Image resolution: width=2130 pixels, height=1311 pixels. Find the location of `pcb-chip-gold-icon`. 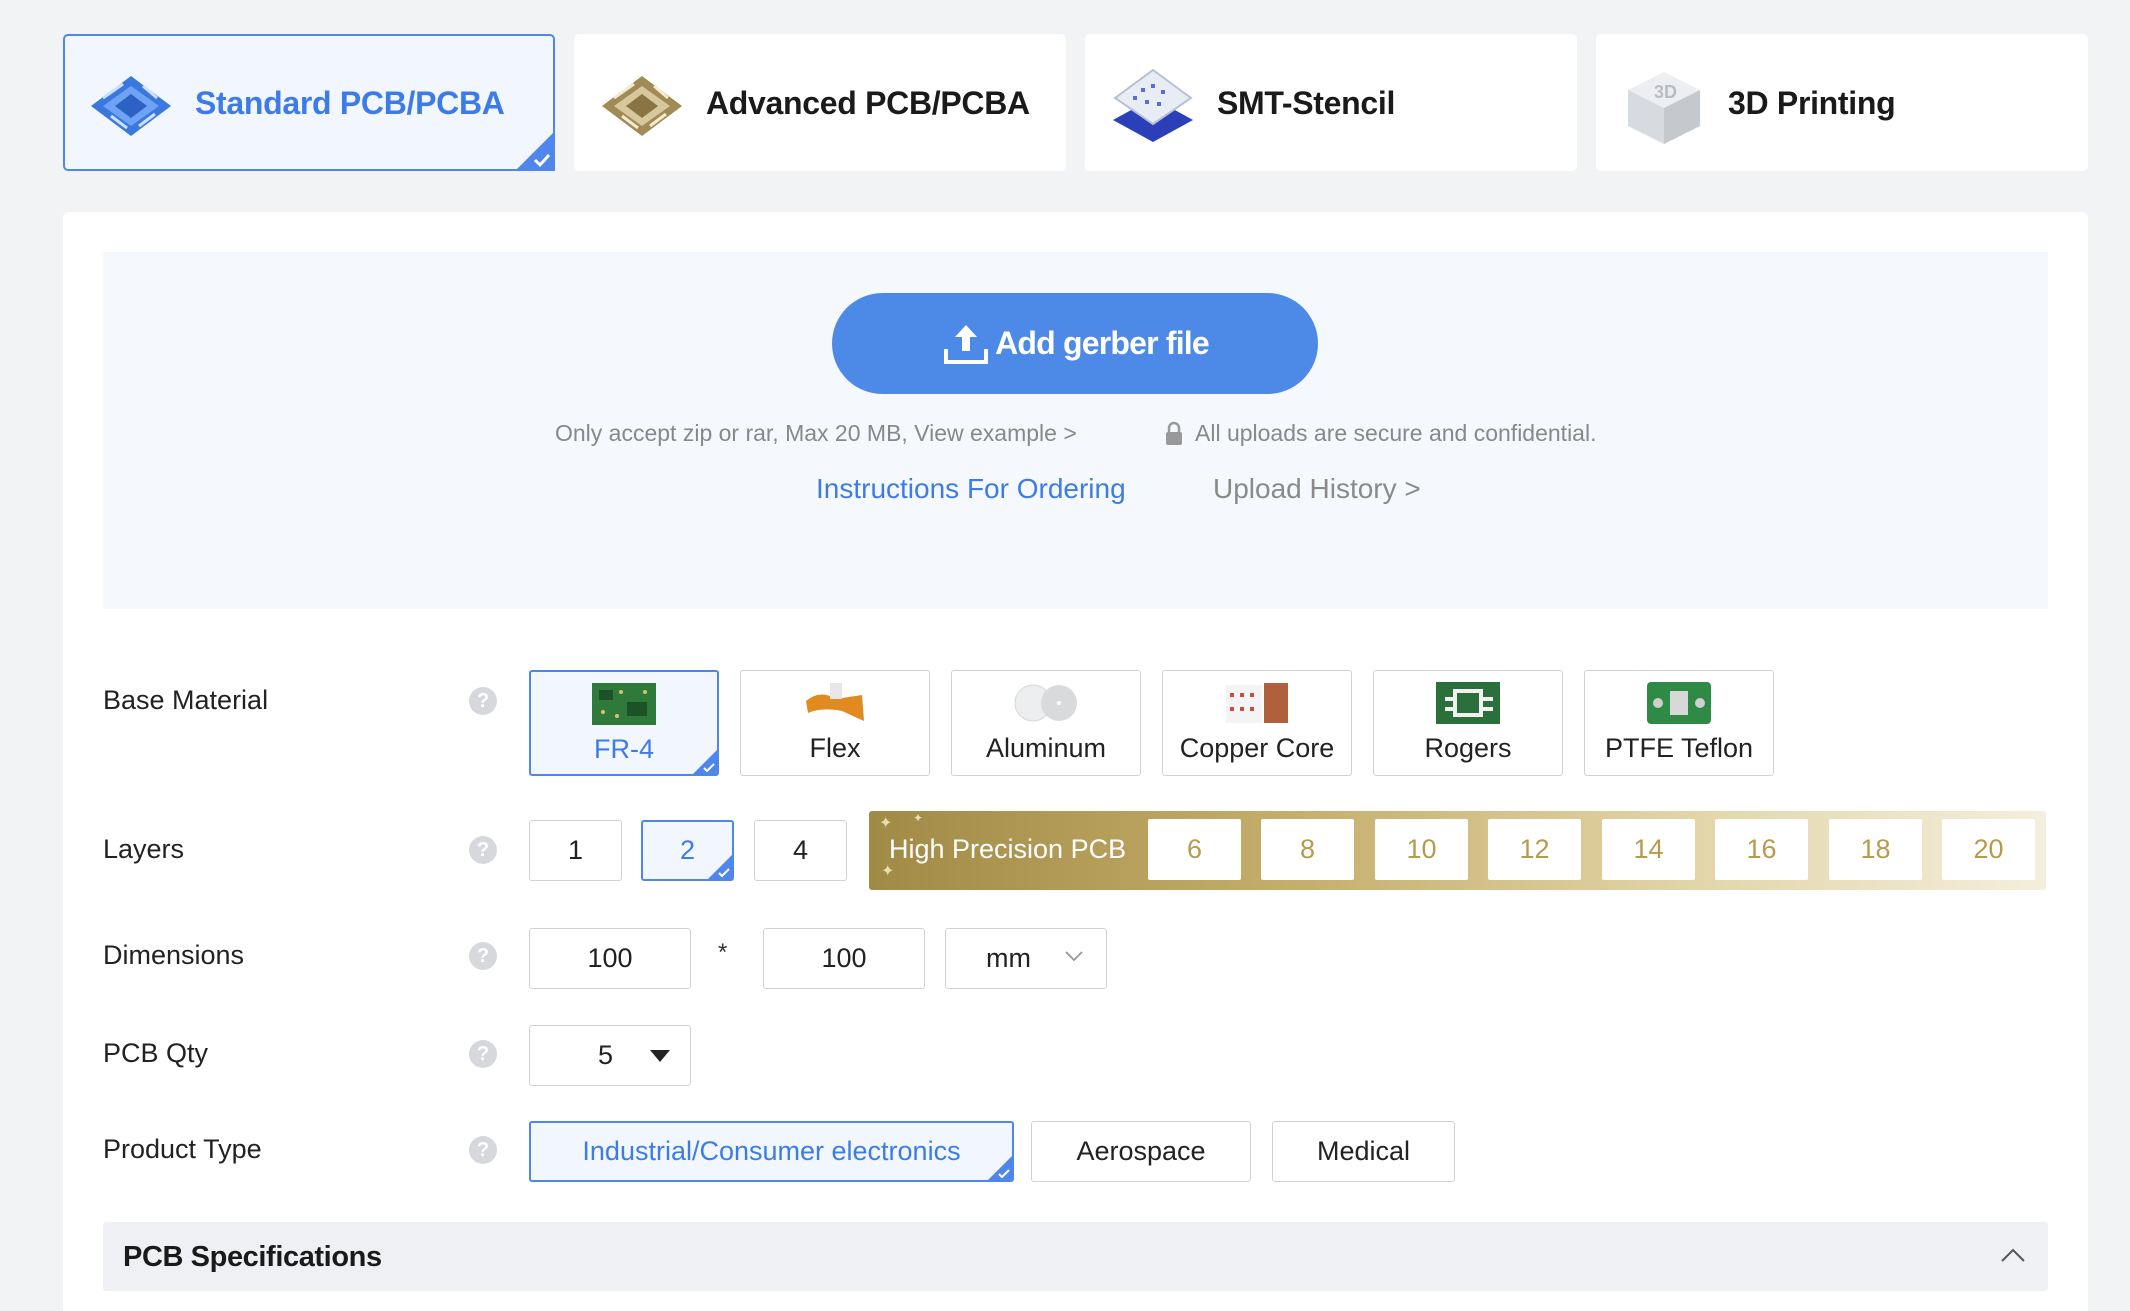

pcb-chip-gold-icon is located at coordinates (642, 106).